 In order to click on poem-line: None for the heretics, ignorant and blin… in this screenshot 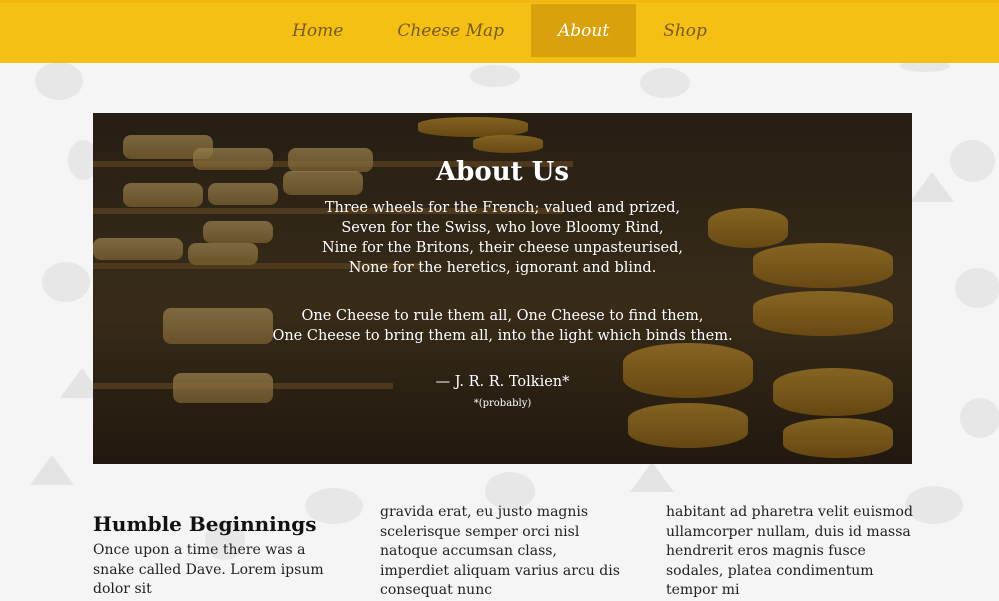, I will do `click(502, 268)`.